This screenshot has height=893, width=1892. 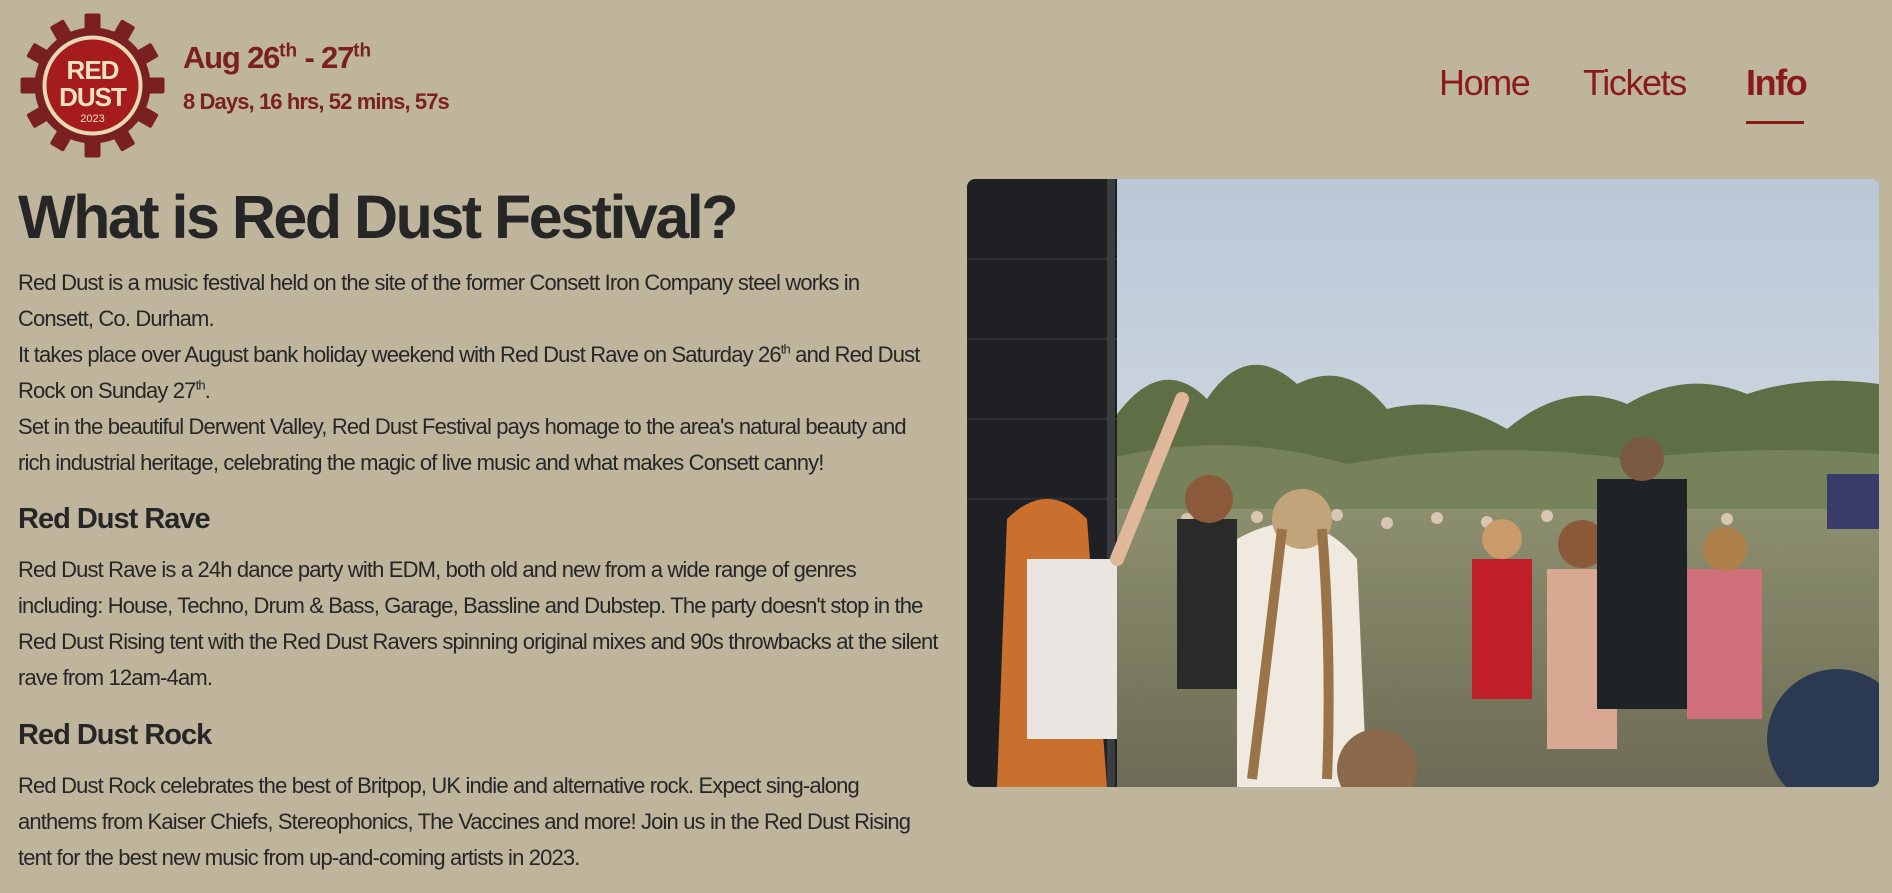 I want to click on page-title: What is Red Dust Festival?, so click(x=378, y=217).